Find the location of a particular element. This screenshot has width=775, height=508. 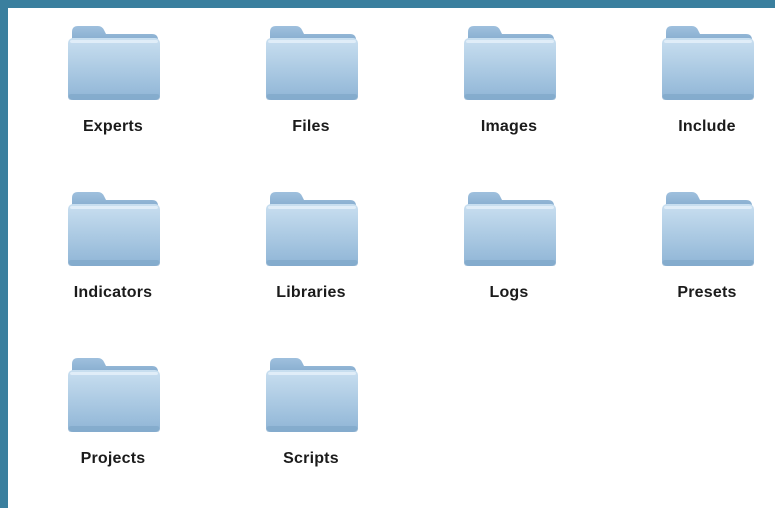

folder-label: Presets is located at coordinates (707, 292).